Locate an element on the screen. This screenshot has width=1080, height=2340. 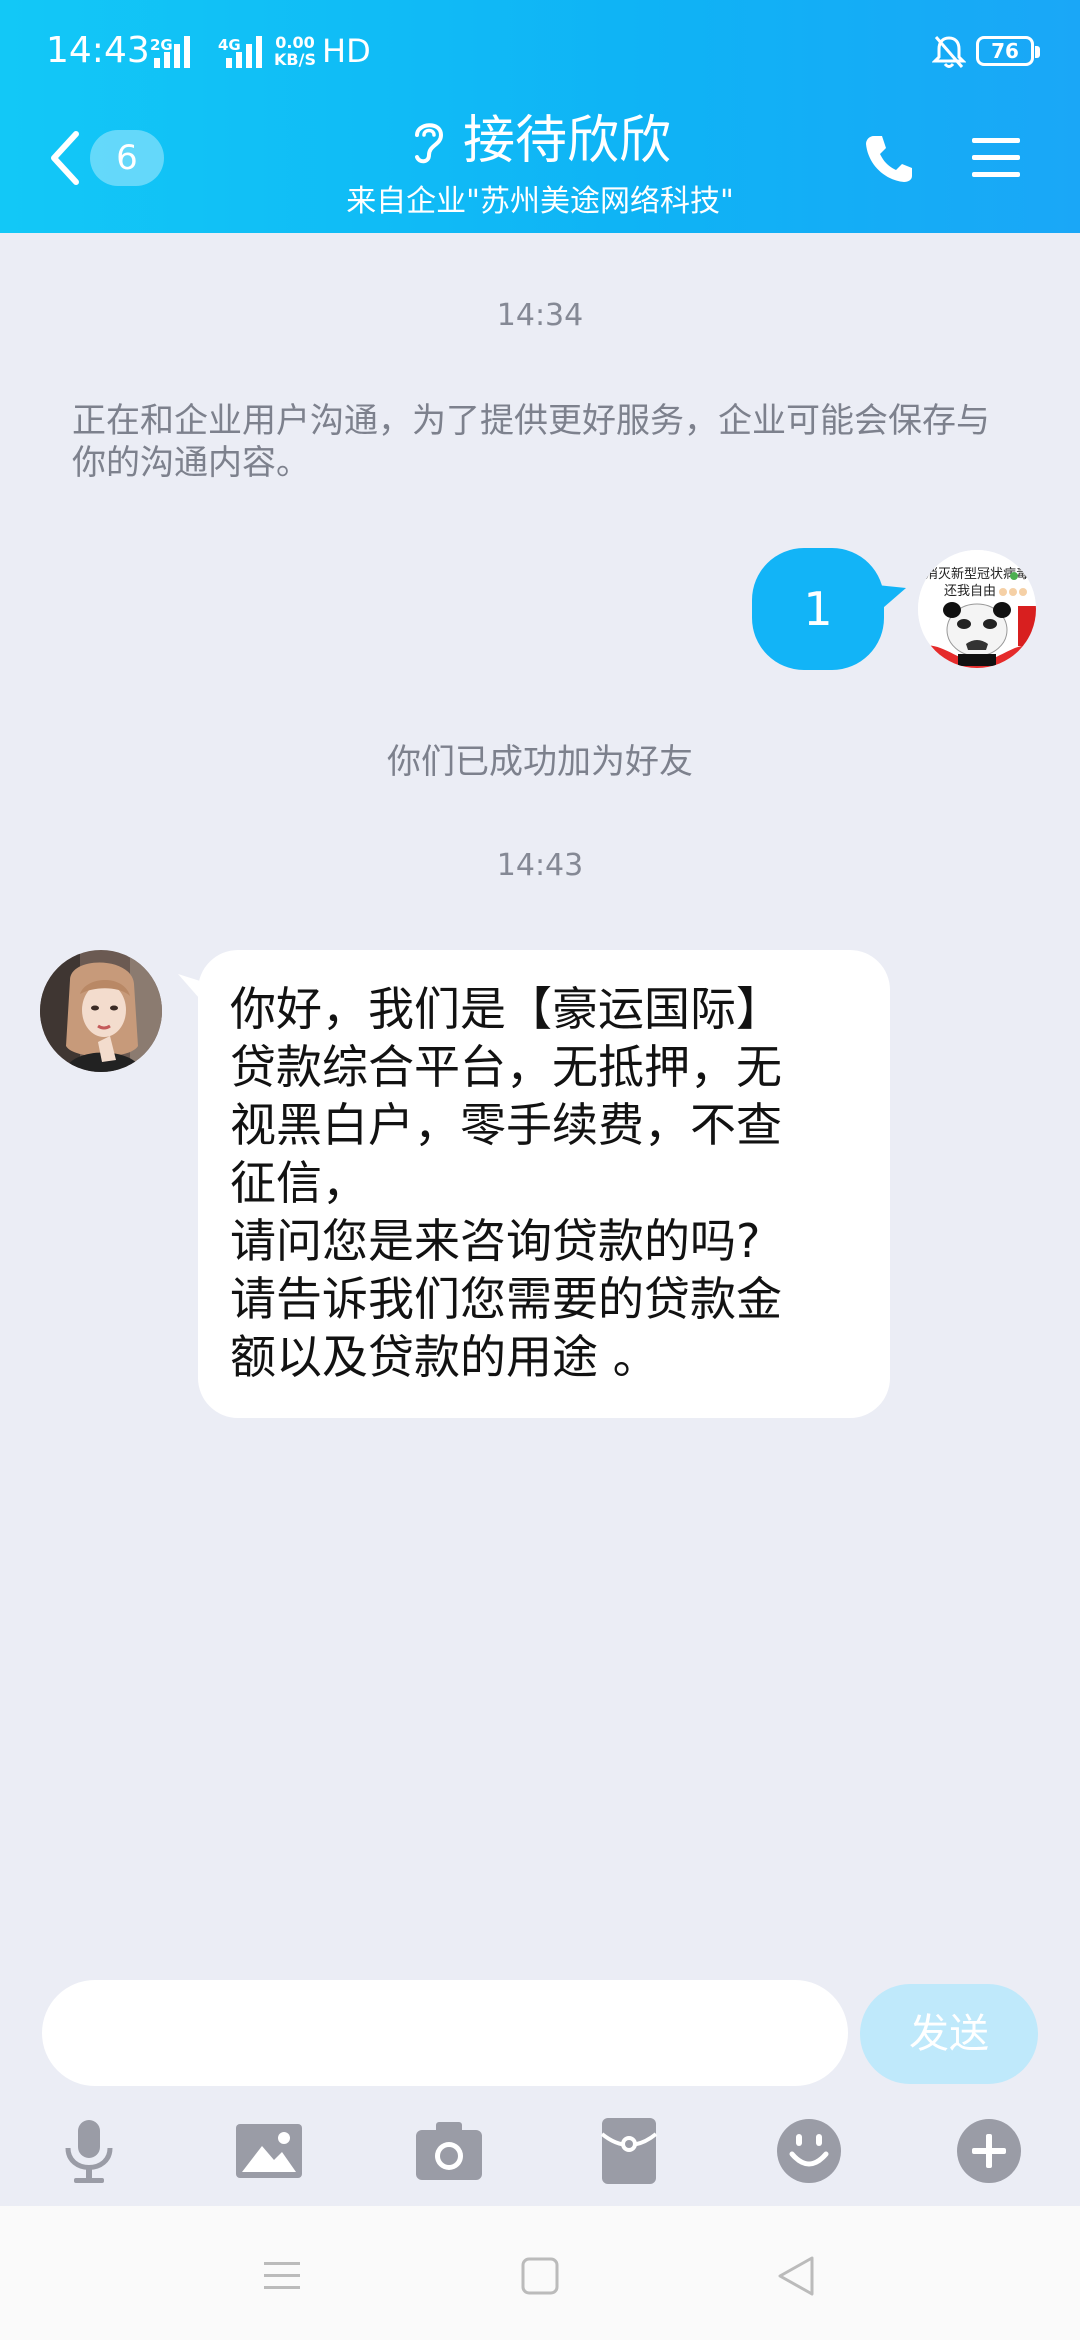
image-icon is located at coordinates (269, 2151).